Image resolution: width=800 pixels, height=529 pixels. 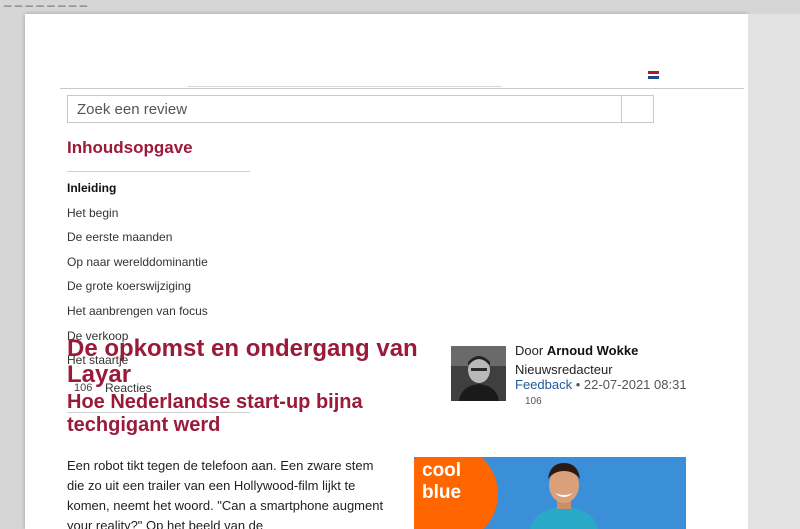 I want to click on toc-item-inleiding: Inleiding, so click(x=137, y=192).